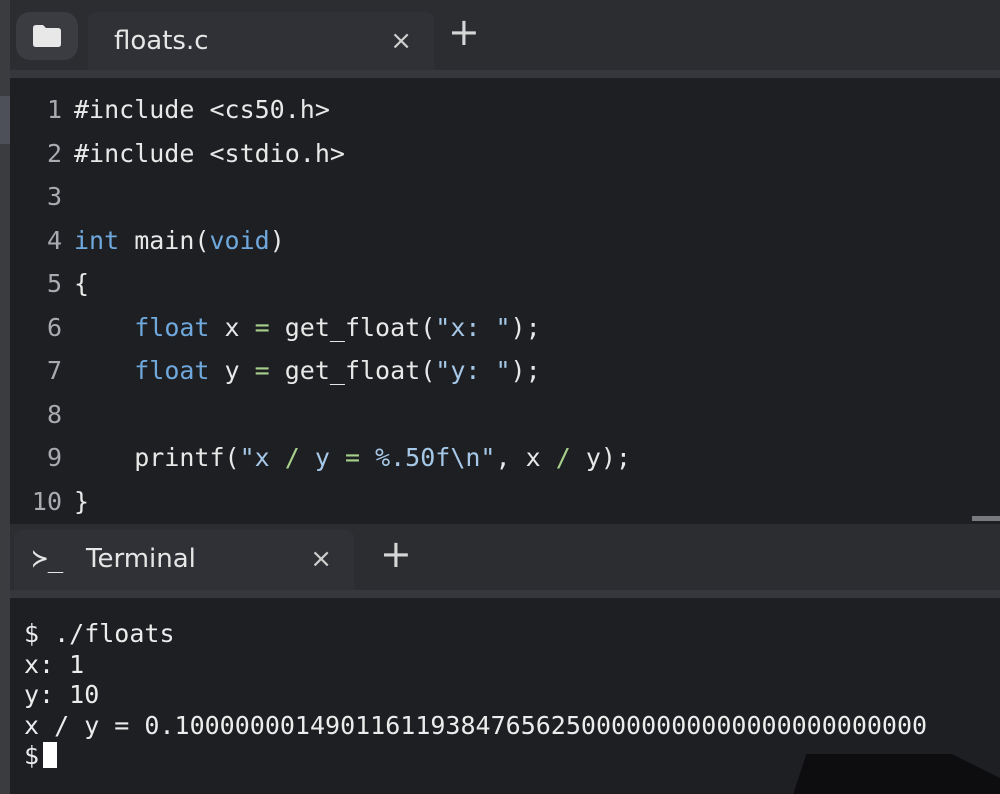  I want to click on scrollbar-marker, so click(986, 518).